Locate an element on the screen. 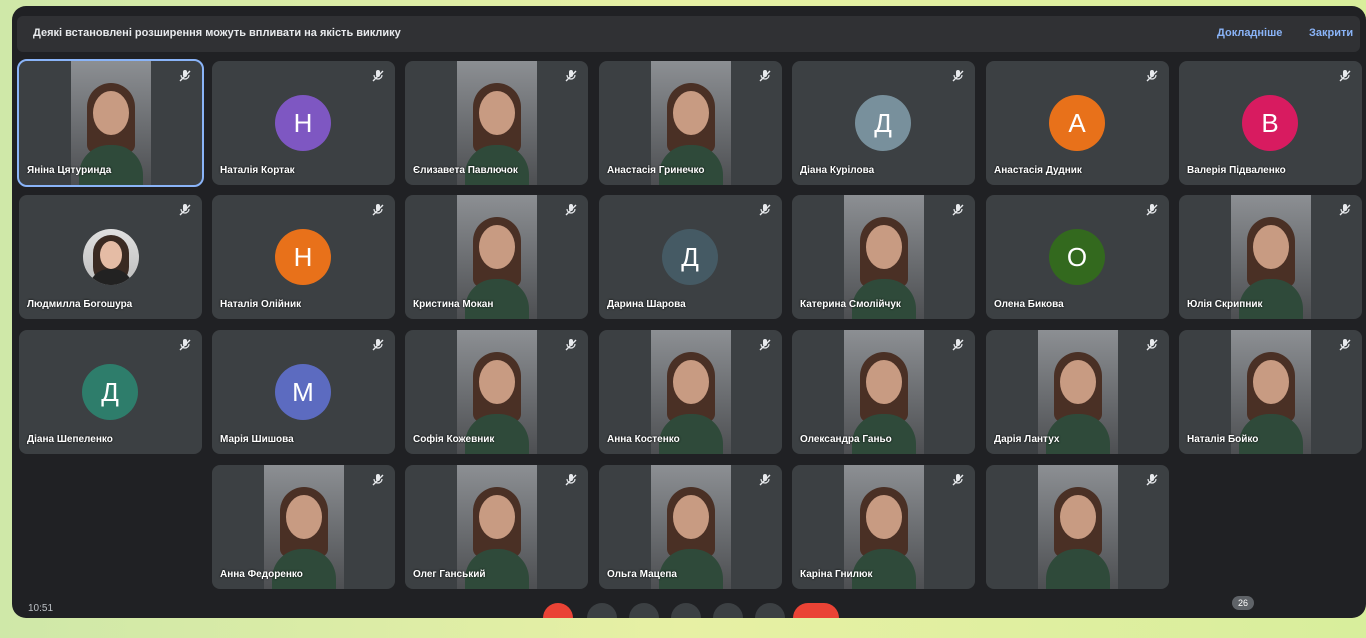  participant-tile: Юлія Скрипник is located at coordinates (1270, 257).